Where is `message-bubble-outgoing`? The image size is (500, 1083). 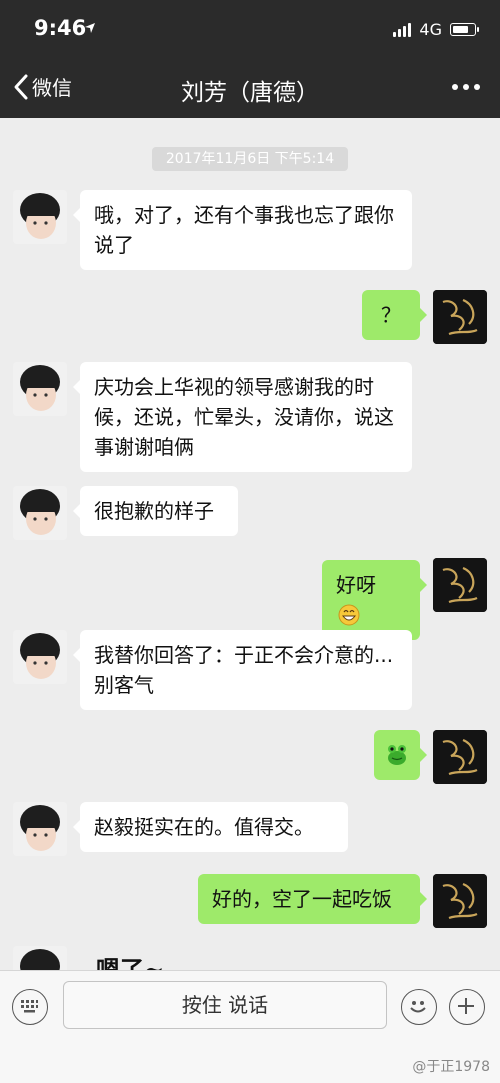 message-bubble-outgoing is located at coordinates (400, 755).